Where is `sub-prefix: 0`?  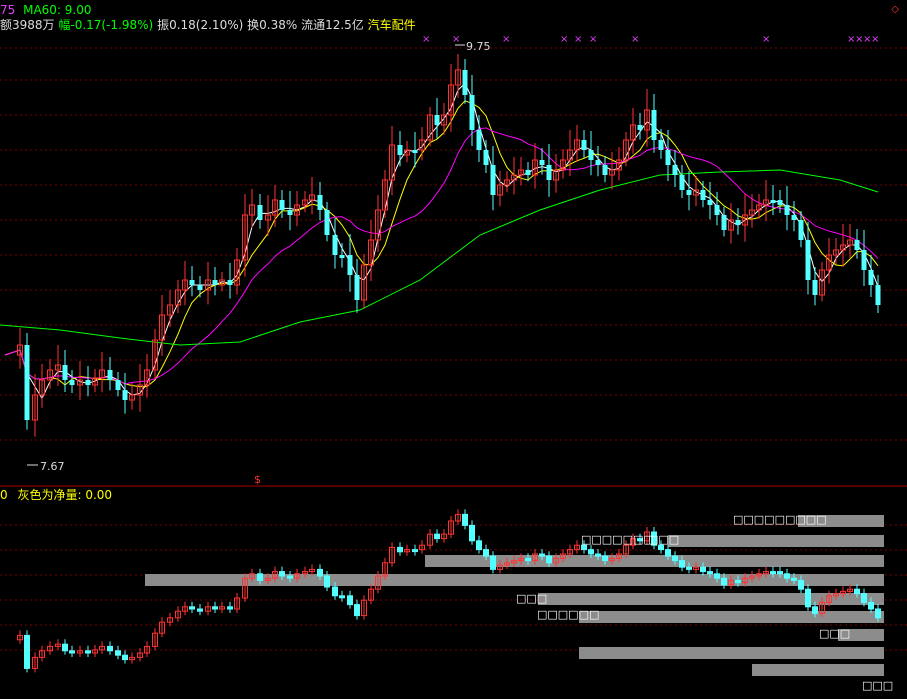
sub-prefix: 0 is located at coordinates (4, 495).